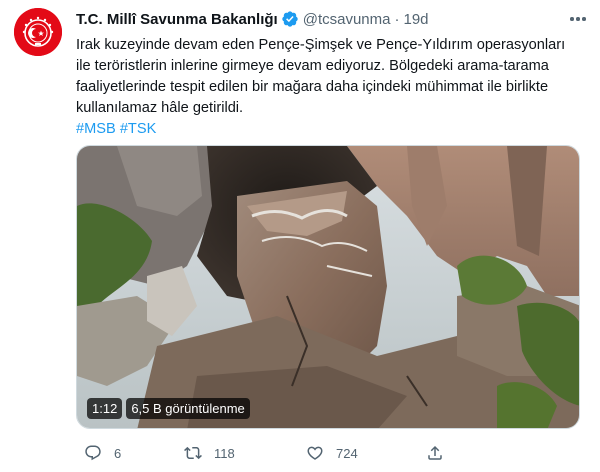  What do you see at coordinates (578, 19) in the screenshot?
I see `more-icon` at bounding box center [578, 19].